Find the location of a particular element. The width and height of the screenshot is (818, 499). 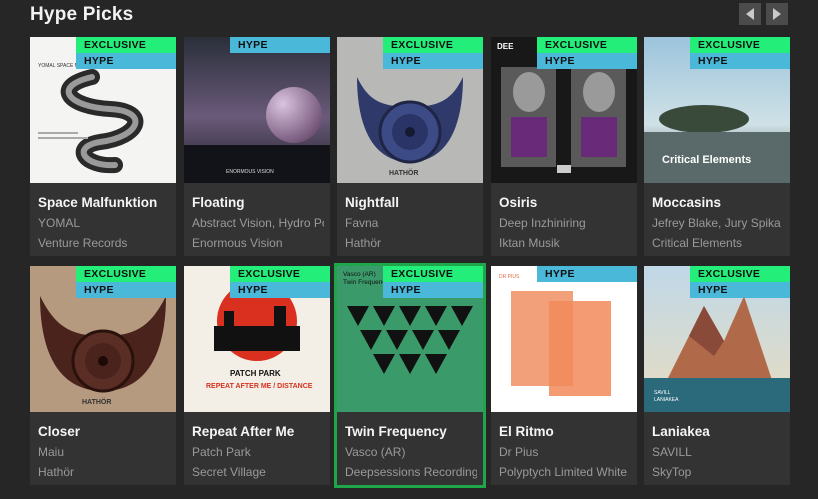

carousel-prev-button is located at coordinates (750, 14).